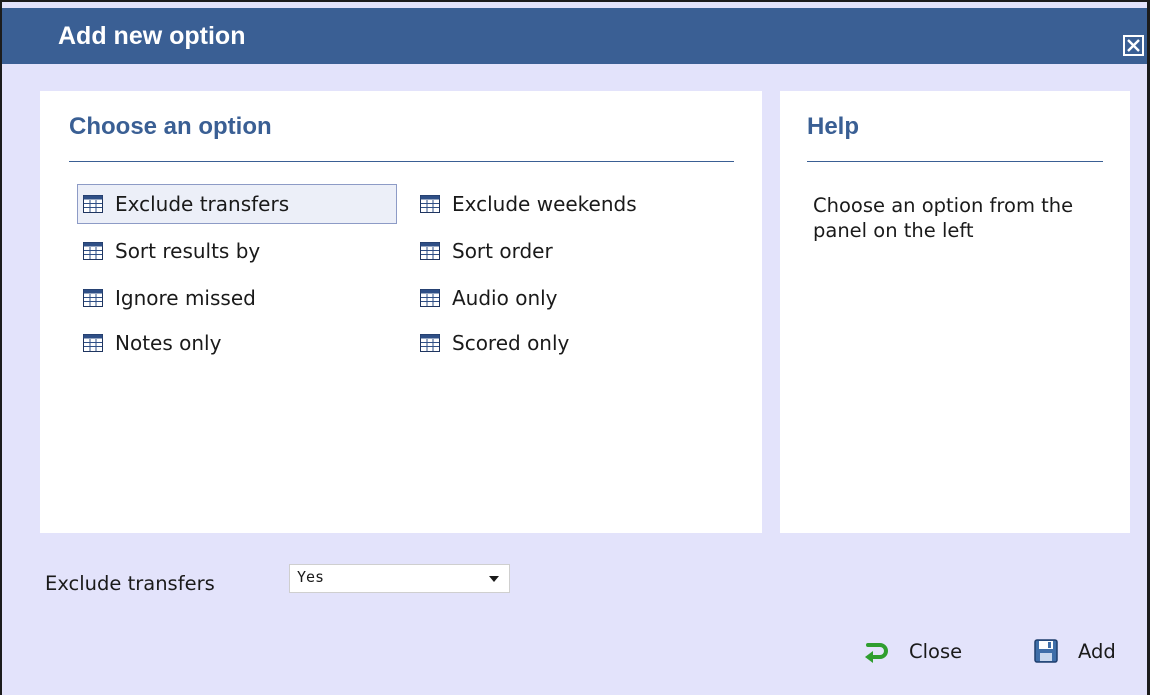  I want to click on setting-label: Exclude transfers, so click(130, 583).